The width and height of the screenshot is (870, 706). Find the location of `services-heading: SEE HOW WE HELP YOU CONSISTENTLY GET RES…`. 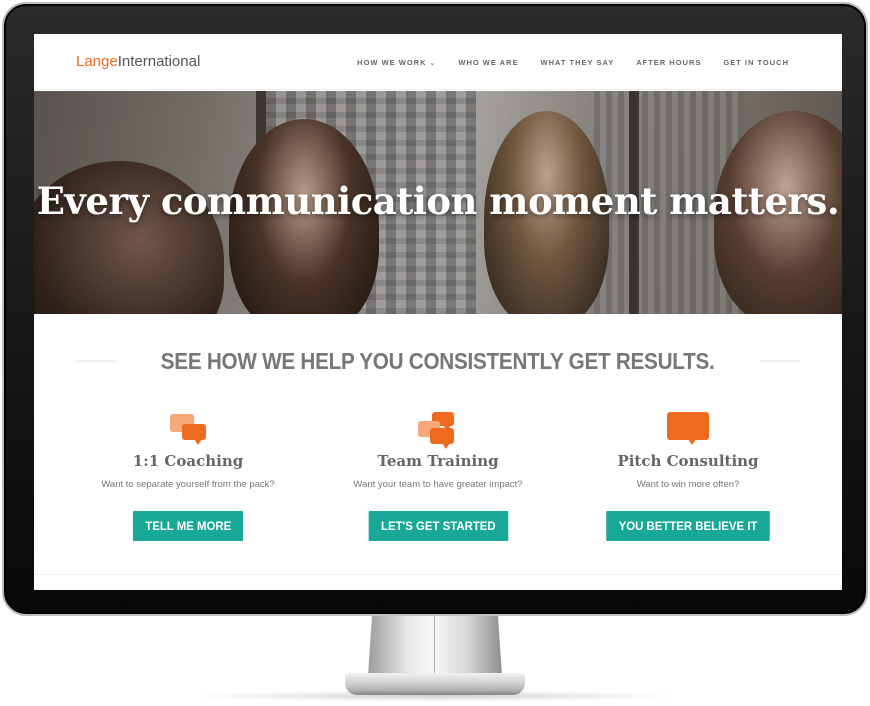

services-heading: SEE HOW WE HELP YOU CONSISTENTLY GET RES… is located at coordinates (438, 360).